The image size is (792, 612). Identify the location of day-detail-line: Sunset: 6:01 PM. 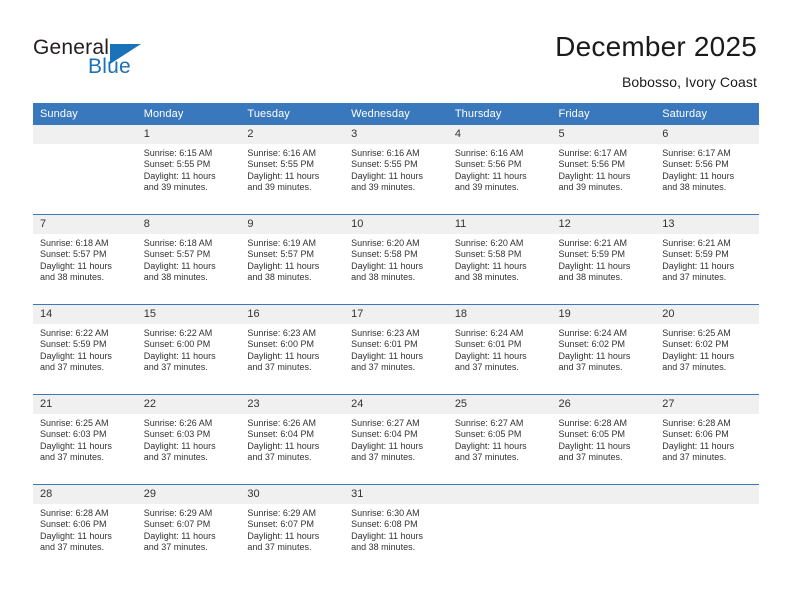
(488, 344).